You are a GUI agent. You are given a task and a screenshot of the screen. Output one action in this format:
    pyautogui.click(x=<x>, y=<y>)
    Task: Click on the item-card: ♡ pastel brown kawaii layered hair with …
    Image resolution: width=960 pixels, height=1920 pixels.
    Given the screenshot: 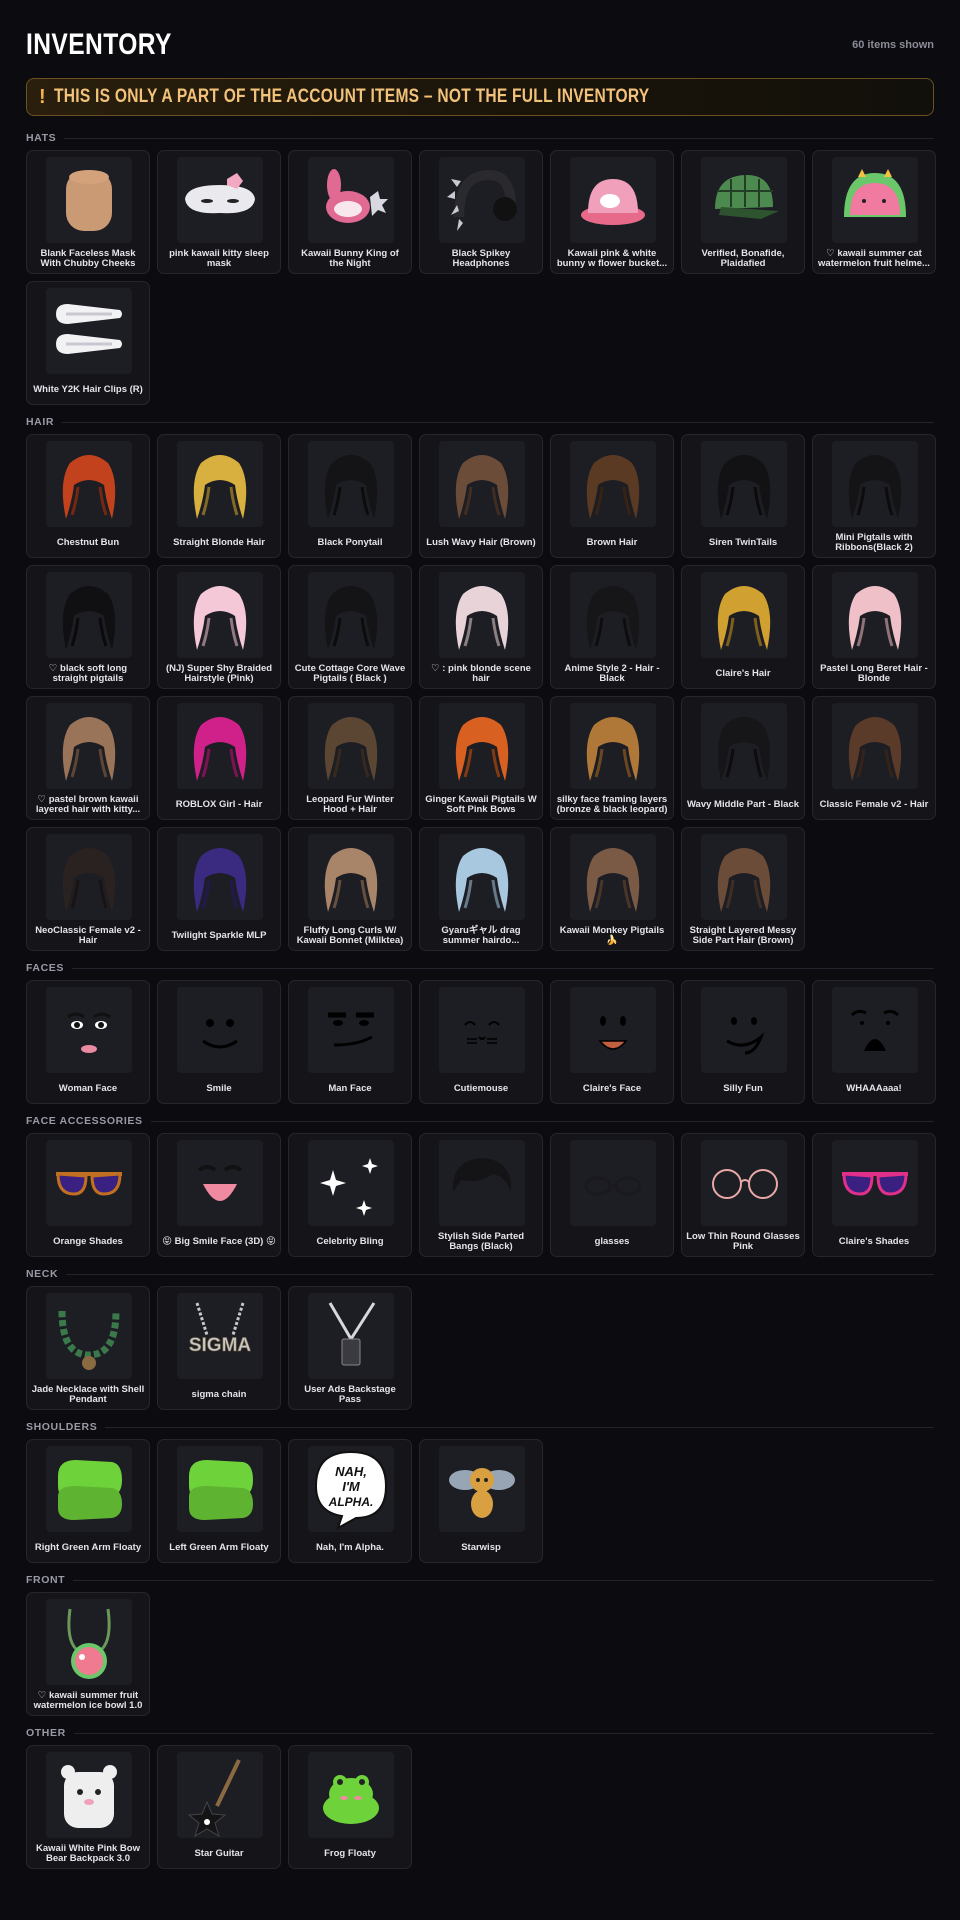 What is the action you would take?
    pyautogui.click(x=88, y=758)
    